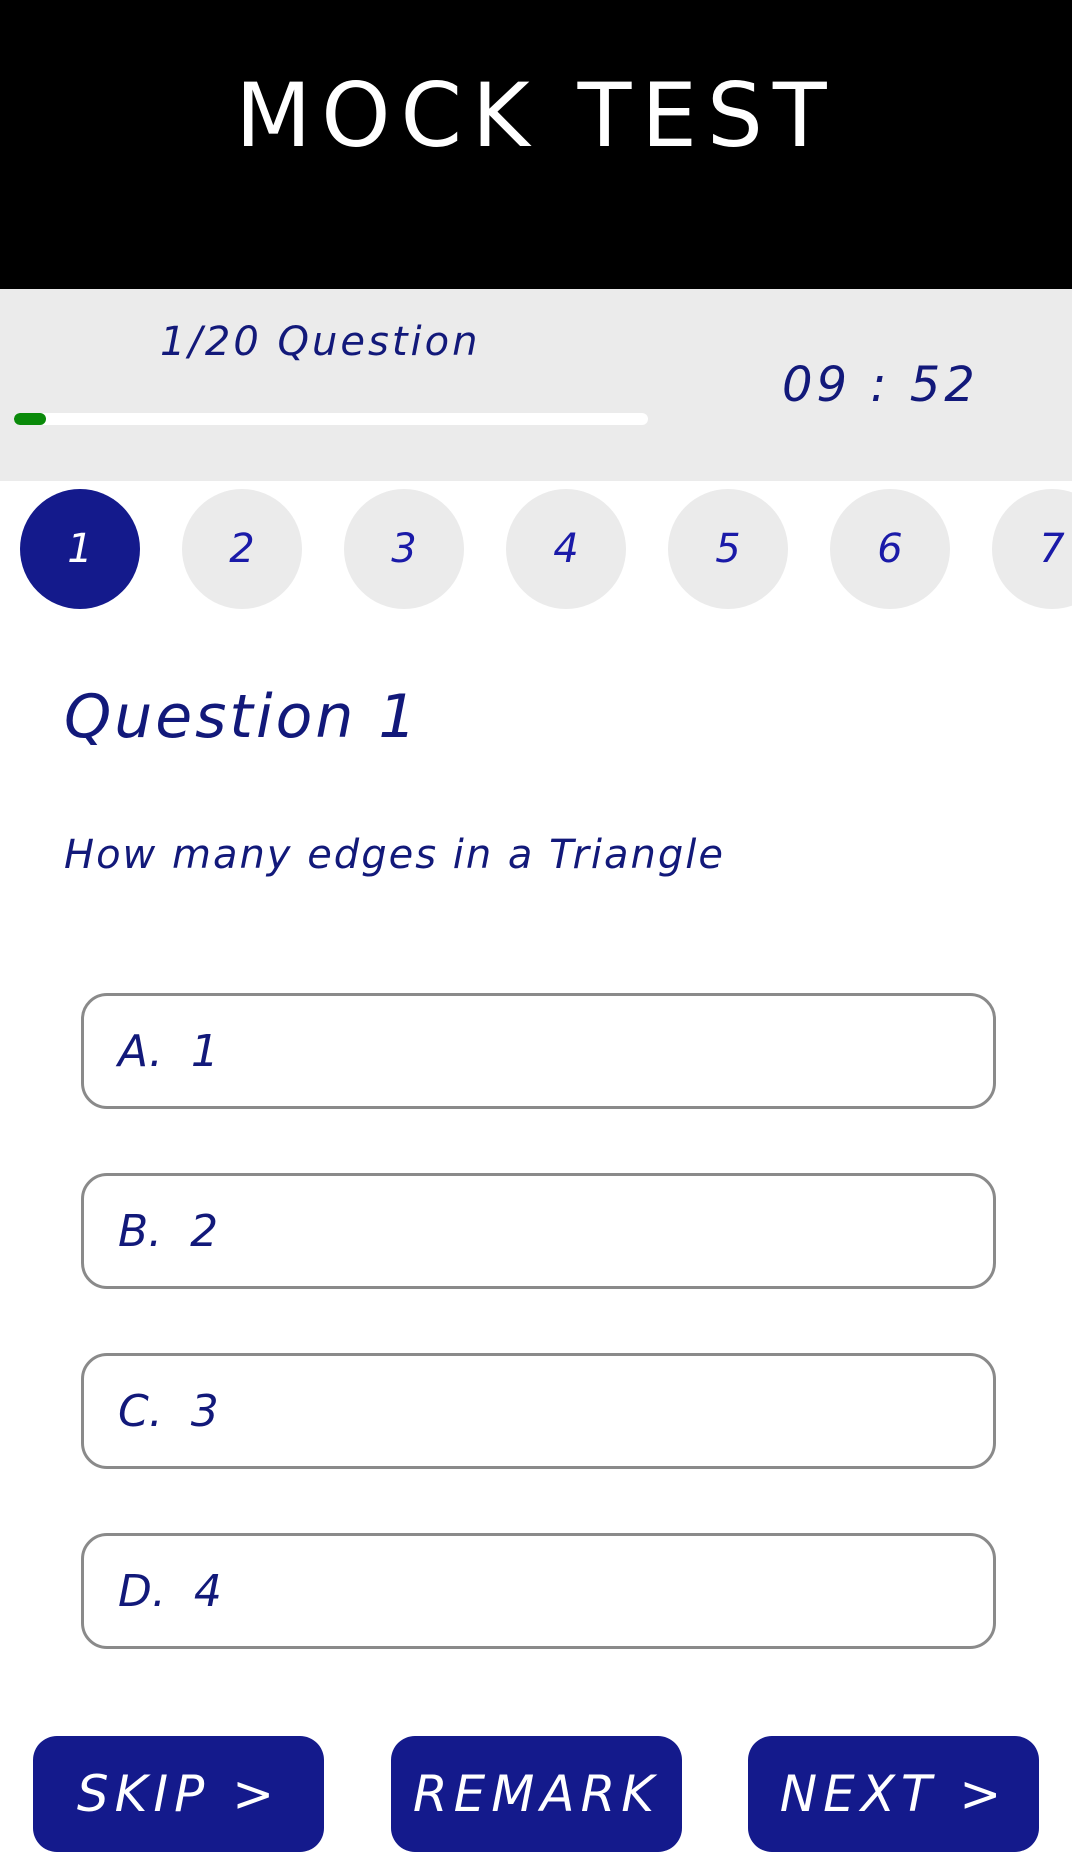 The image size is (1072, 1862). I want to click on question-nav-item-6: 6, so click(890, 549).